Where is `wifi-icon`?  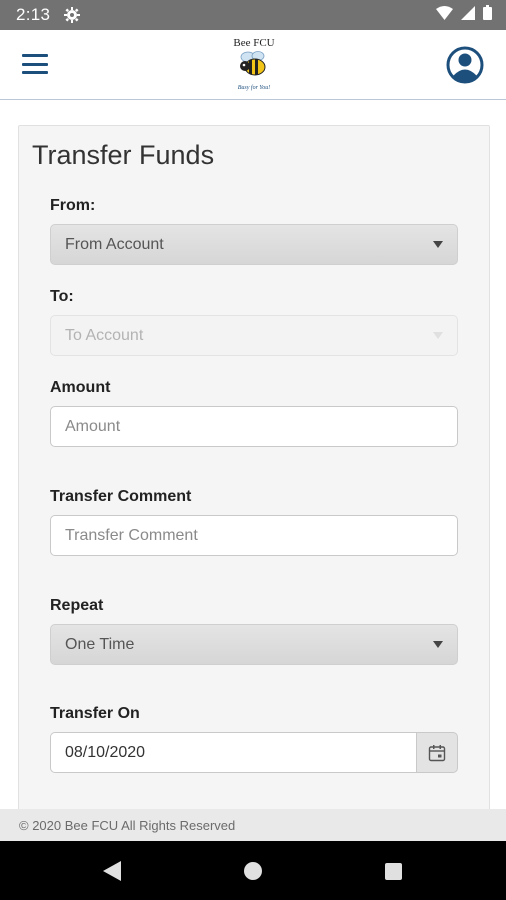
wifi-icon is located at coordinates (444, 15).